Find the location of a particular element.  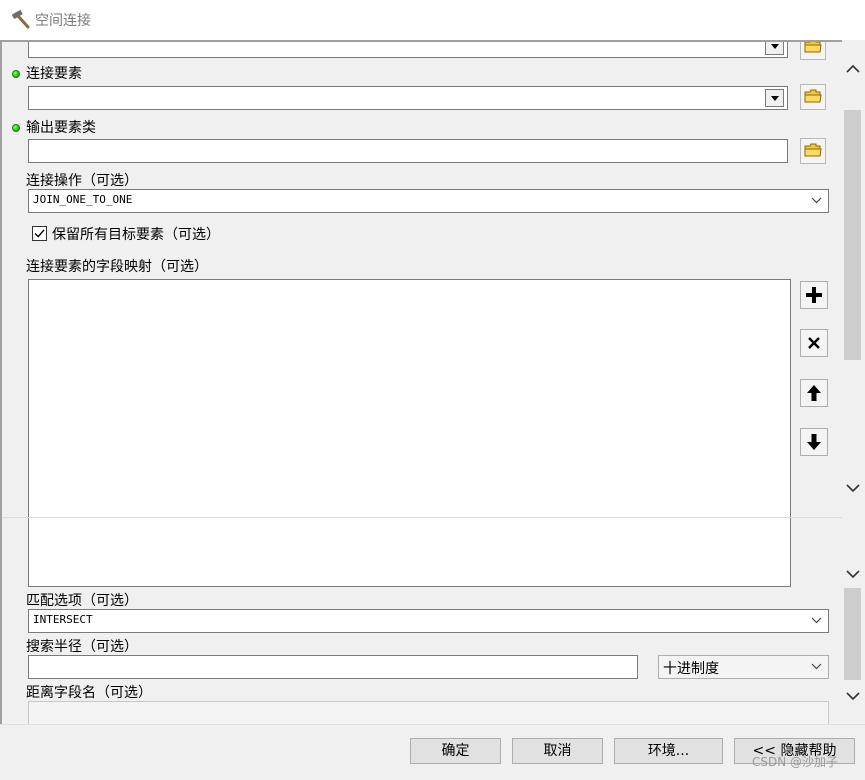

target-features-field is located at coordinates (408, 50).